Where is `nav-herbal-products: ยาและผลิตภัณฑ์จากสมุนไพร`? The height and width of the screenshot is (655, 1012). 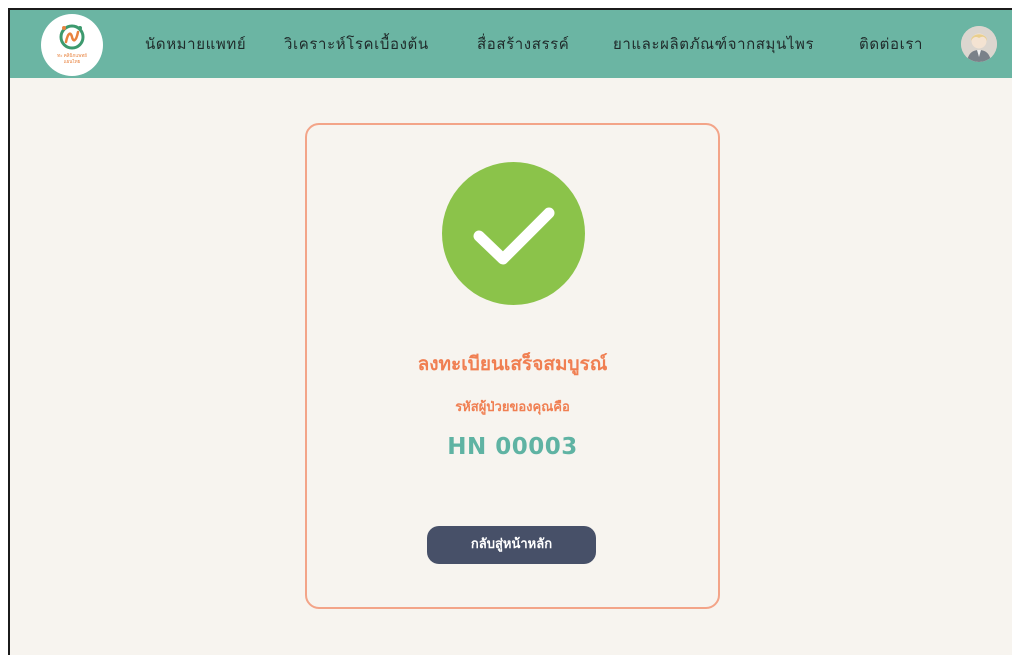 nav-herbal-products: ยาและผลิตภัณฑ์จากสมุนไพร is located at coordinates (713, 44).